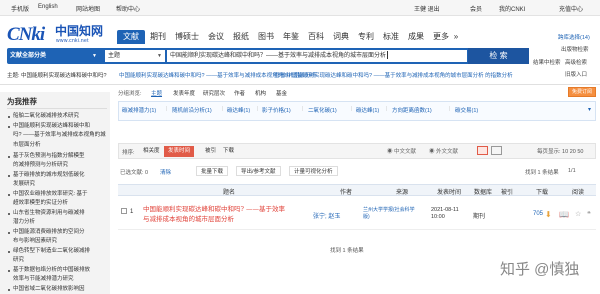 Image resolution: width=600 pixels, height=294 pixels. What do you see at coordinates (281, 93) in the screenshot?
I see `group-fund: 基金` at bounding box center [281, 93].